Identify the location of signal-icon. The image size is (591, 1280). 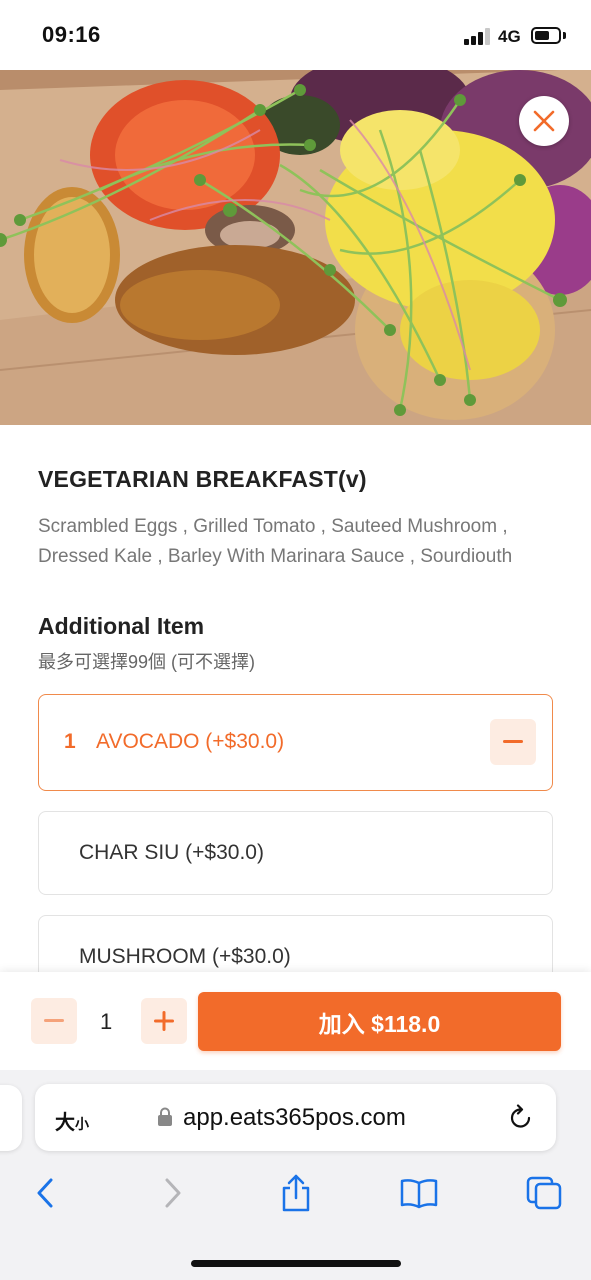
(478, 36).